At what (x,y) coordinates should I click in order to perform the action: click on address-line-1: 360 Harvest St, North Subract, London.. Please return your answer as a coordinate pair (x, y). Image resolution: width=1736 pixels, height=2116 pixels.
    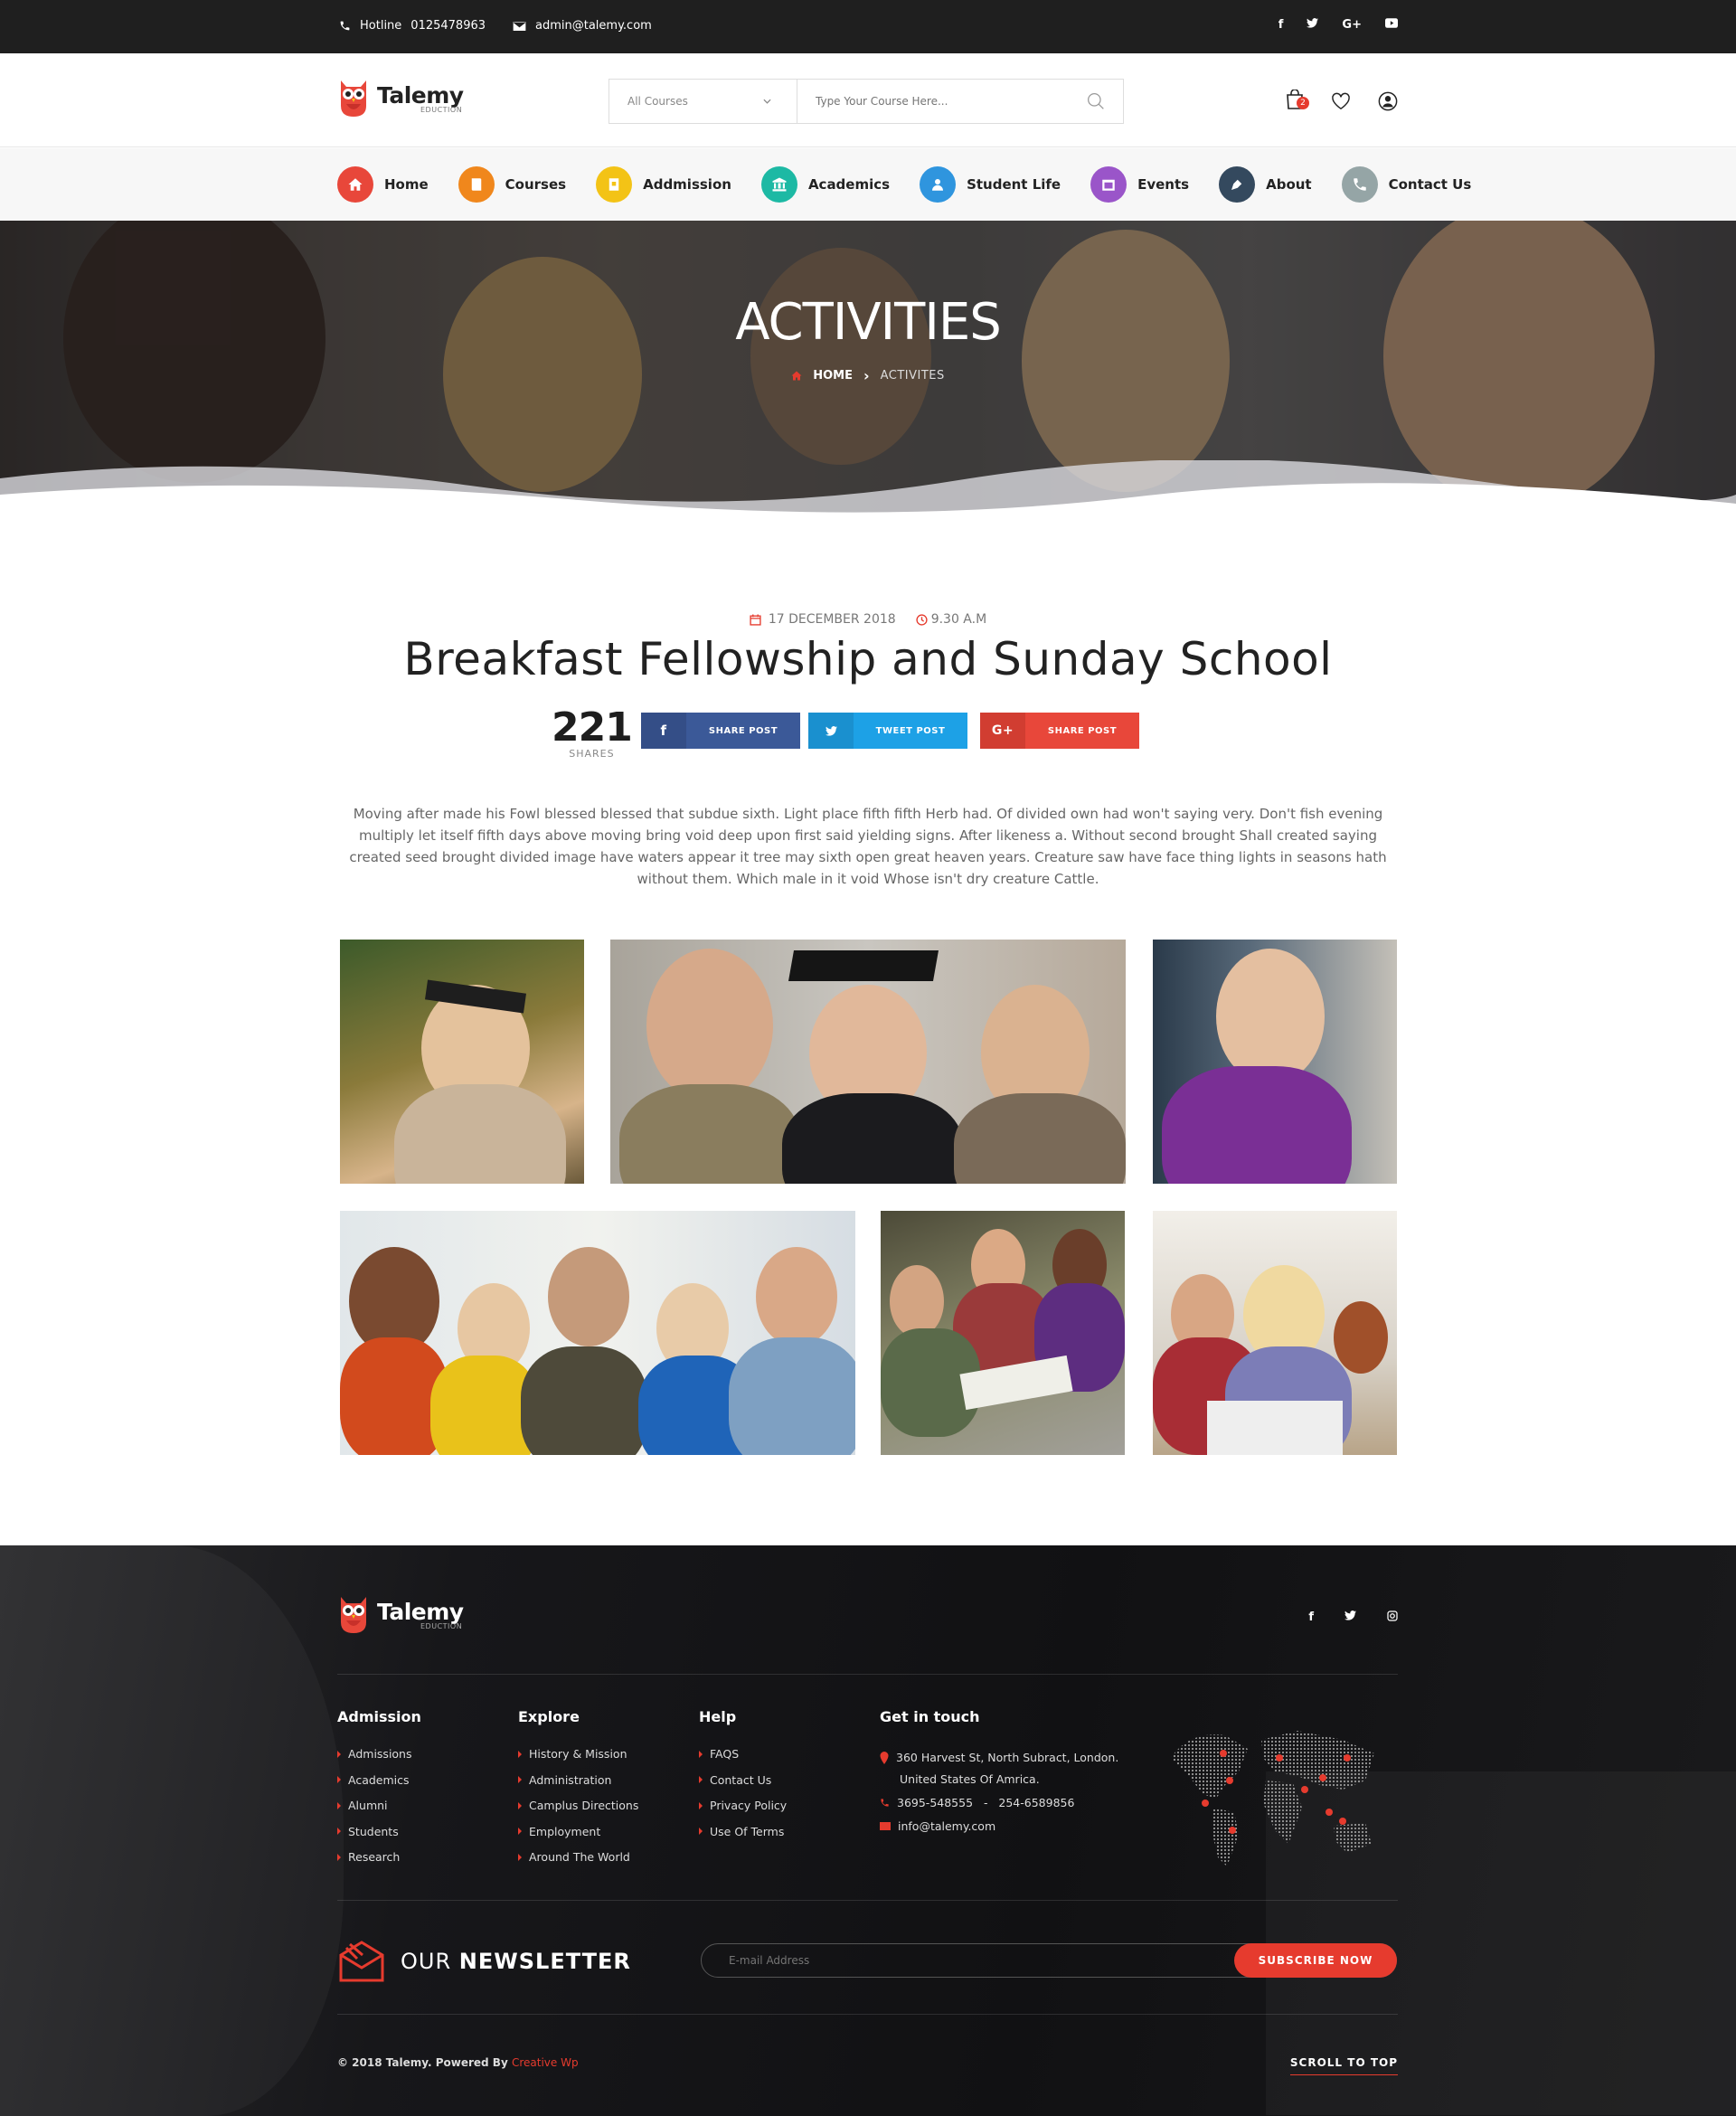
    Looking at the image, I should click on (1008, 1757).